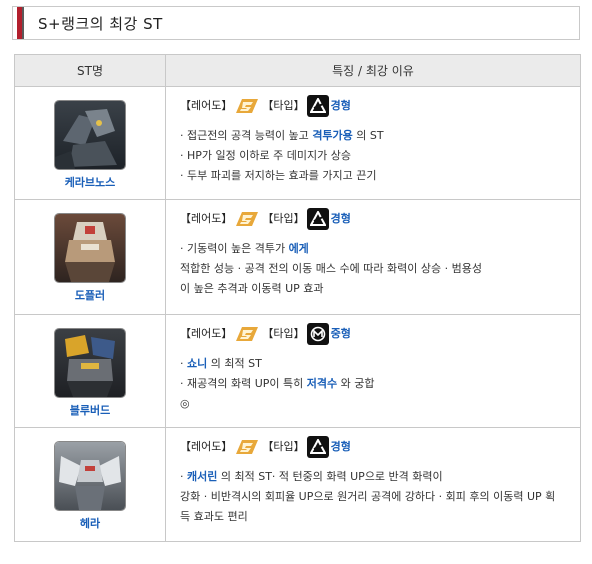 This screenshot has width=592, height=564. Describe the element at coordinates (277, 383) in the screenshot. I see `feature-line: · 재공격의 화력 UP이 특히 저격수 와 궁합` at that location.